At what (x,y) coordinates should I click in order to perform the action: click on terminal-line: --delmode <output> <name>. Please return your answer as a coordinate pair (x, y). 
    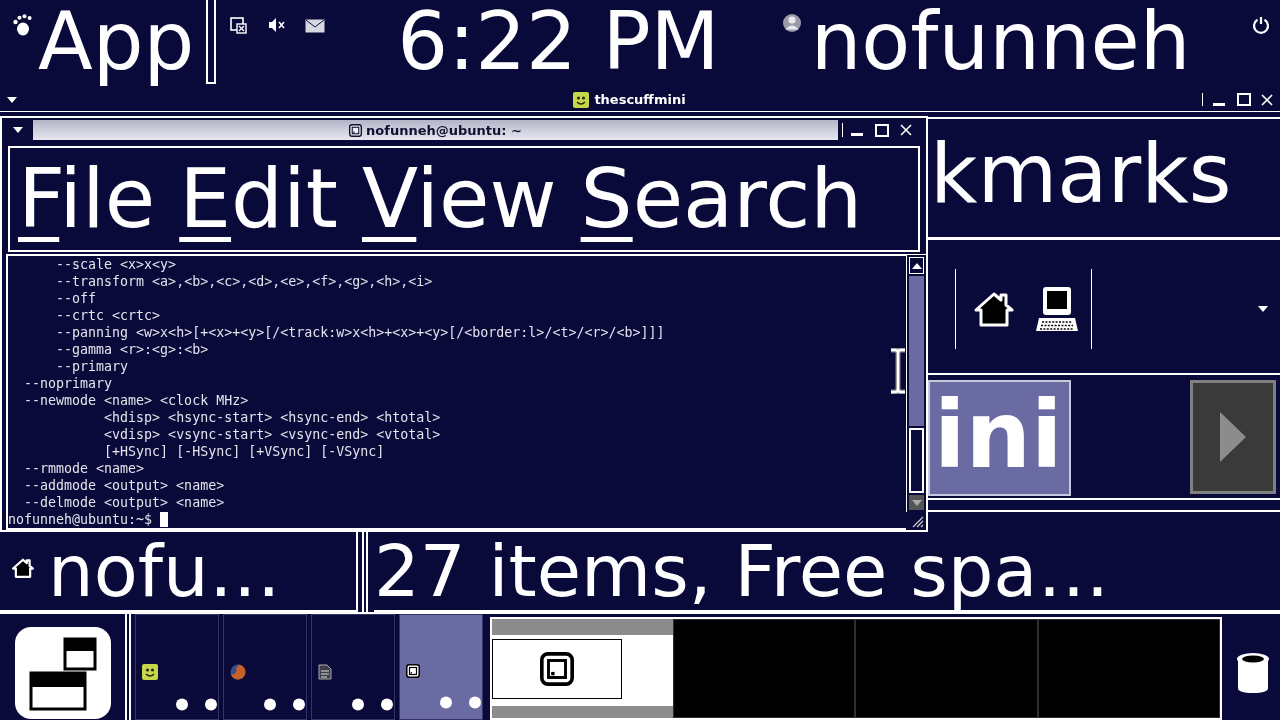
    Looking at the image, I should click on (124, 502).